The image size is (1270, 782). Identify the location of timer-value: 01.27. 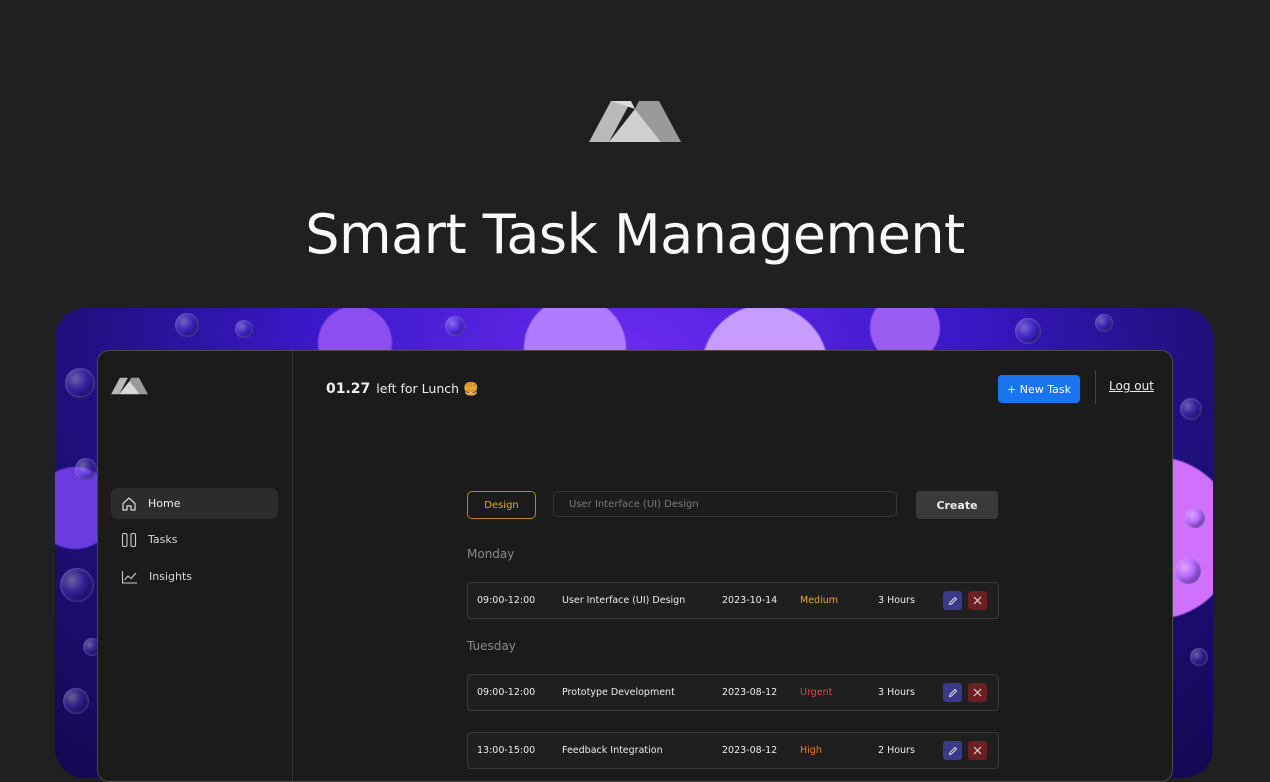
(348, 389).